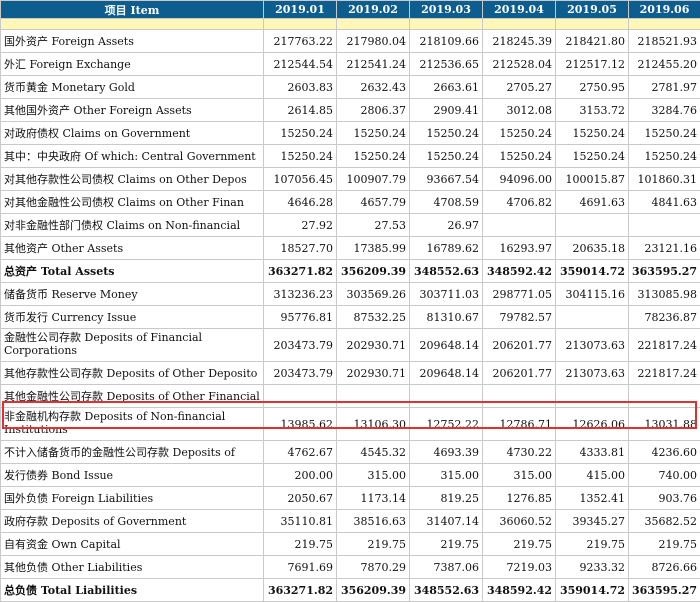 The width and height of the screenshot is (700, 602). Describe the element at coordinates (592, 521) in the screenshot. I see `cell-2019-05: 39345.27` at that location.